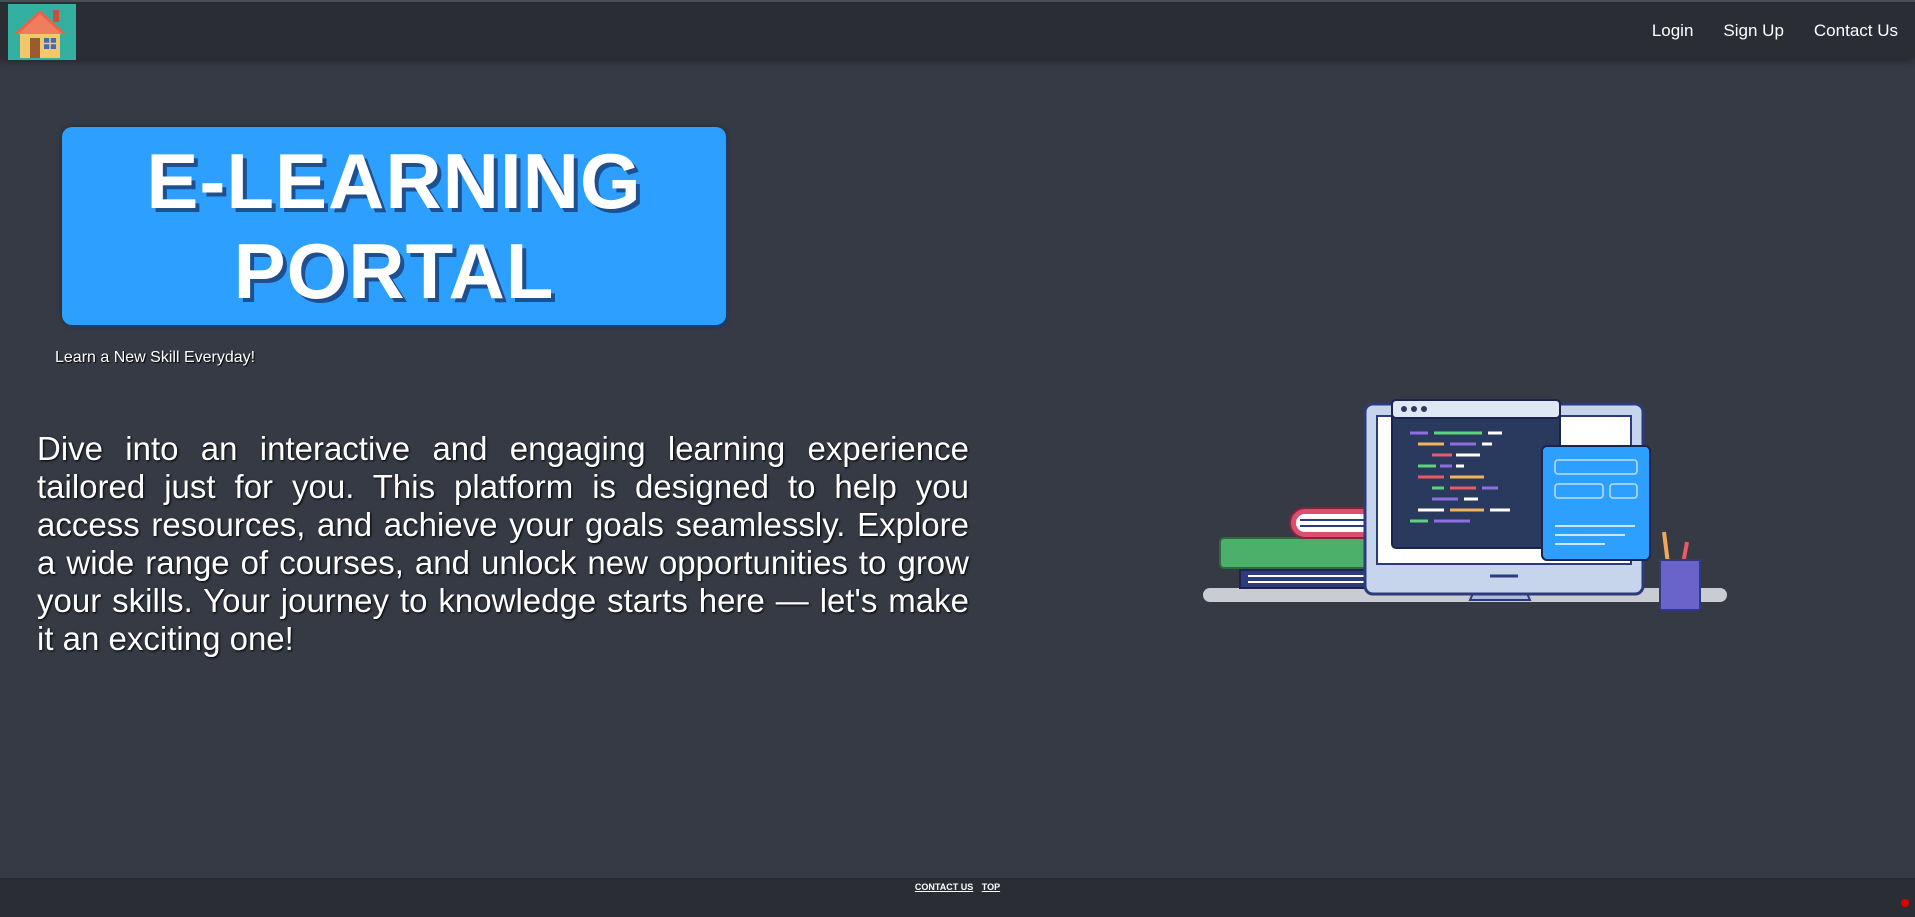 This screenshot has width=1915, height=917. Describe the element at coordinates (155, 357) in the screenshot. I see `tagline: Learn a New Skill Everyday!` at that location.